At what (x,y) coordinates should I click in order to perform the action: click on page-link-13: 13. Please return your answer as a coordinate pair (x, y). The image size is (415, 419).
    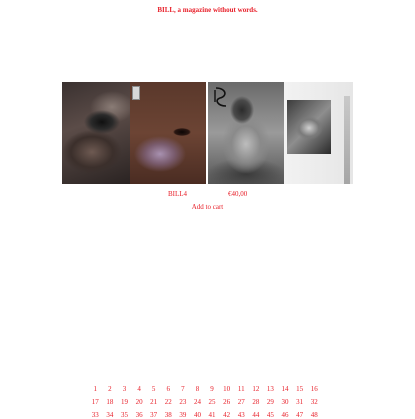
    Looking at the image, I should click on (270, 389).